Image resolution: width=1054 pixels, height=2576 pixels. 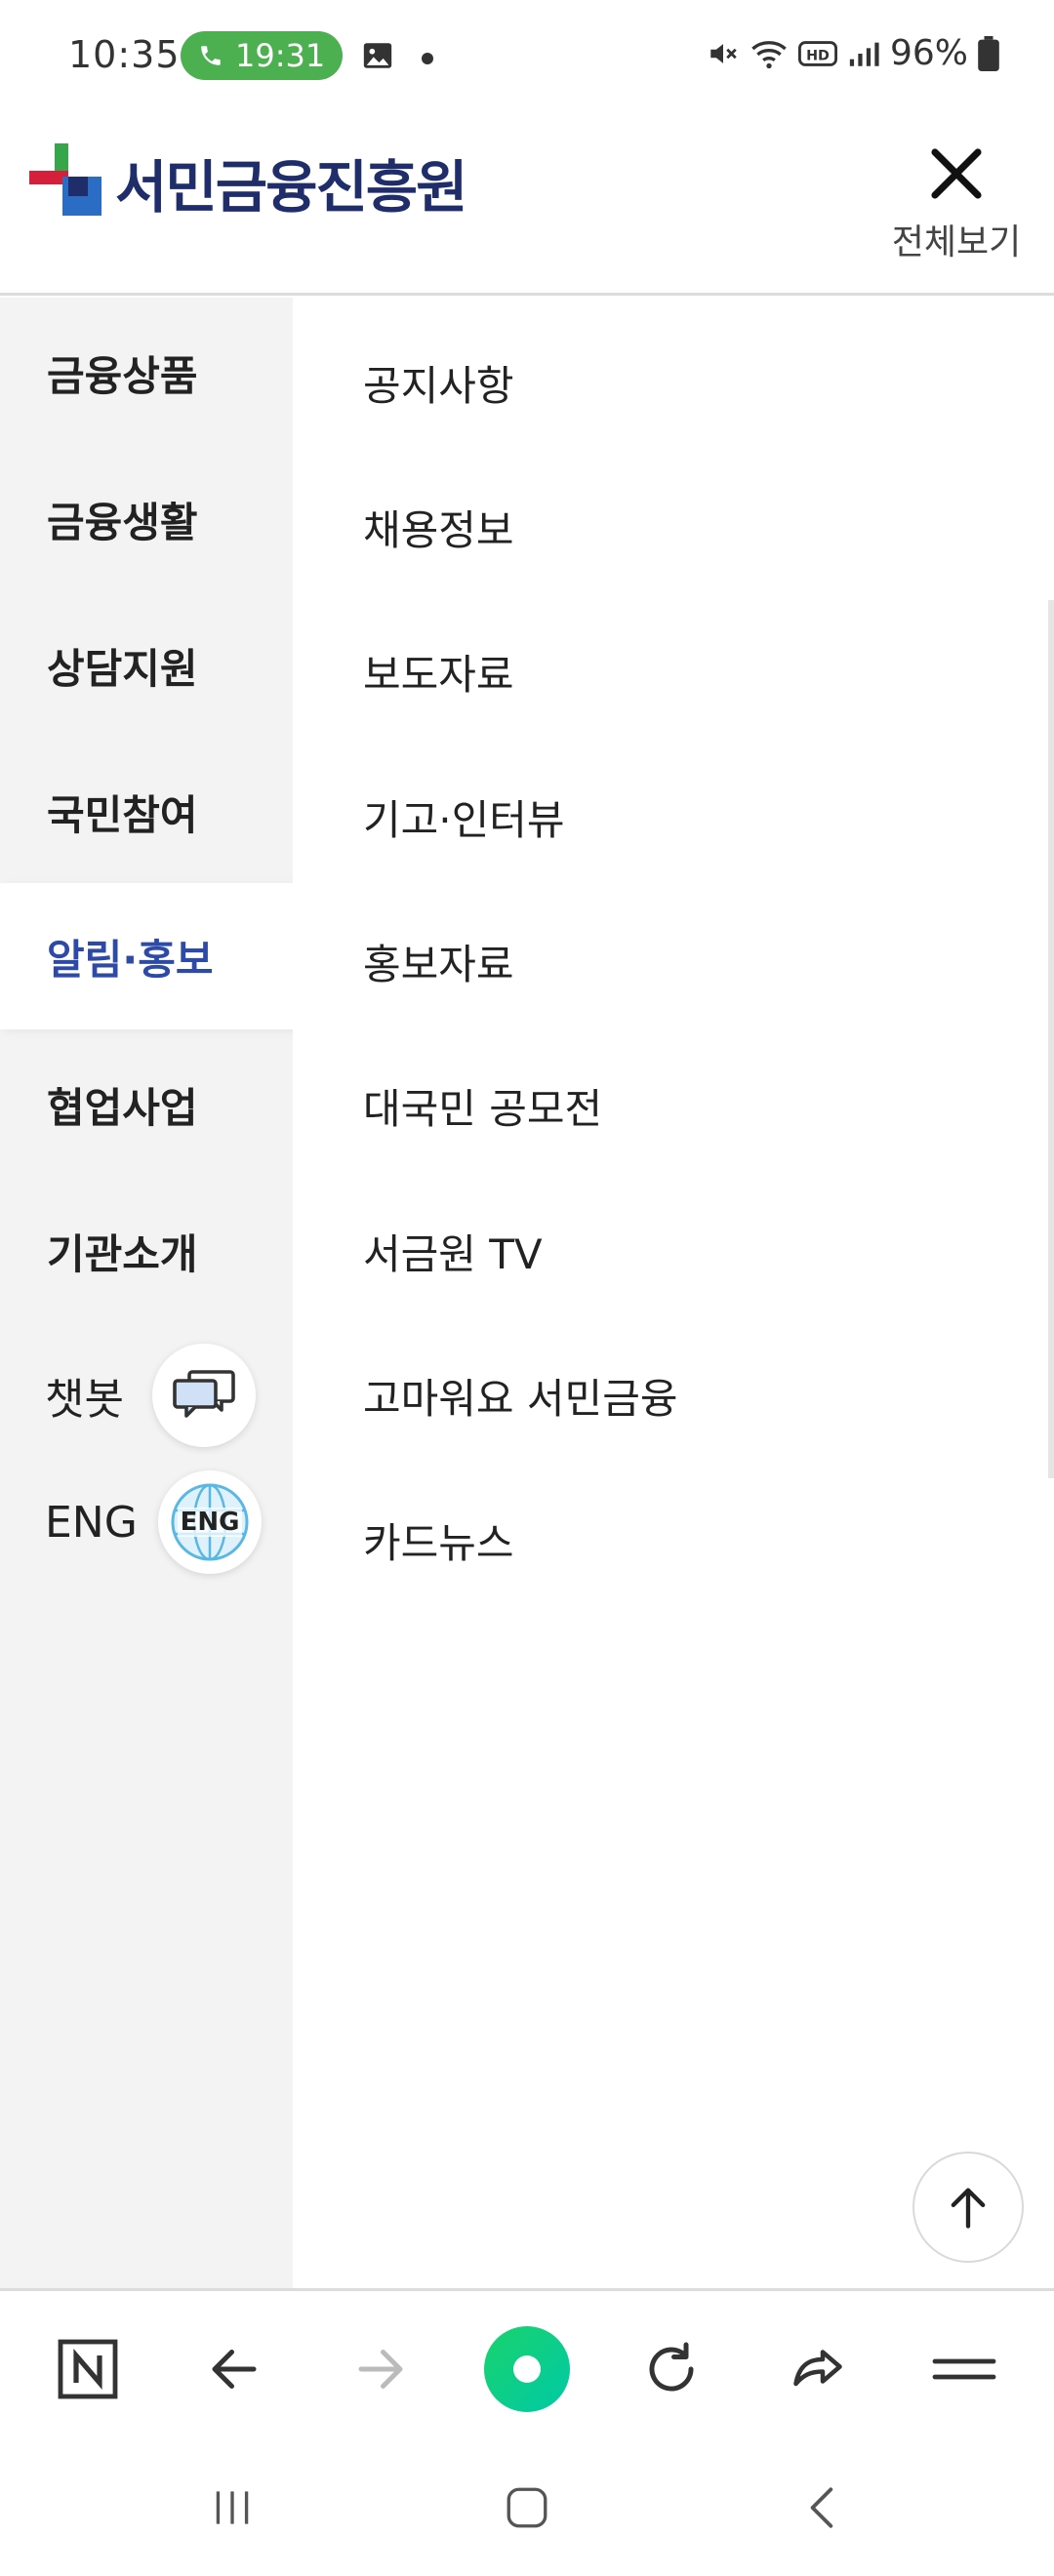 I want to click on chatbot-button, so click(x=204, y=1395).